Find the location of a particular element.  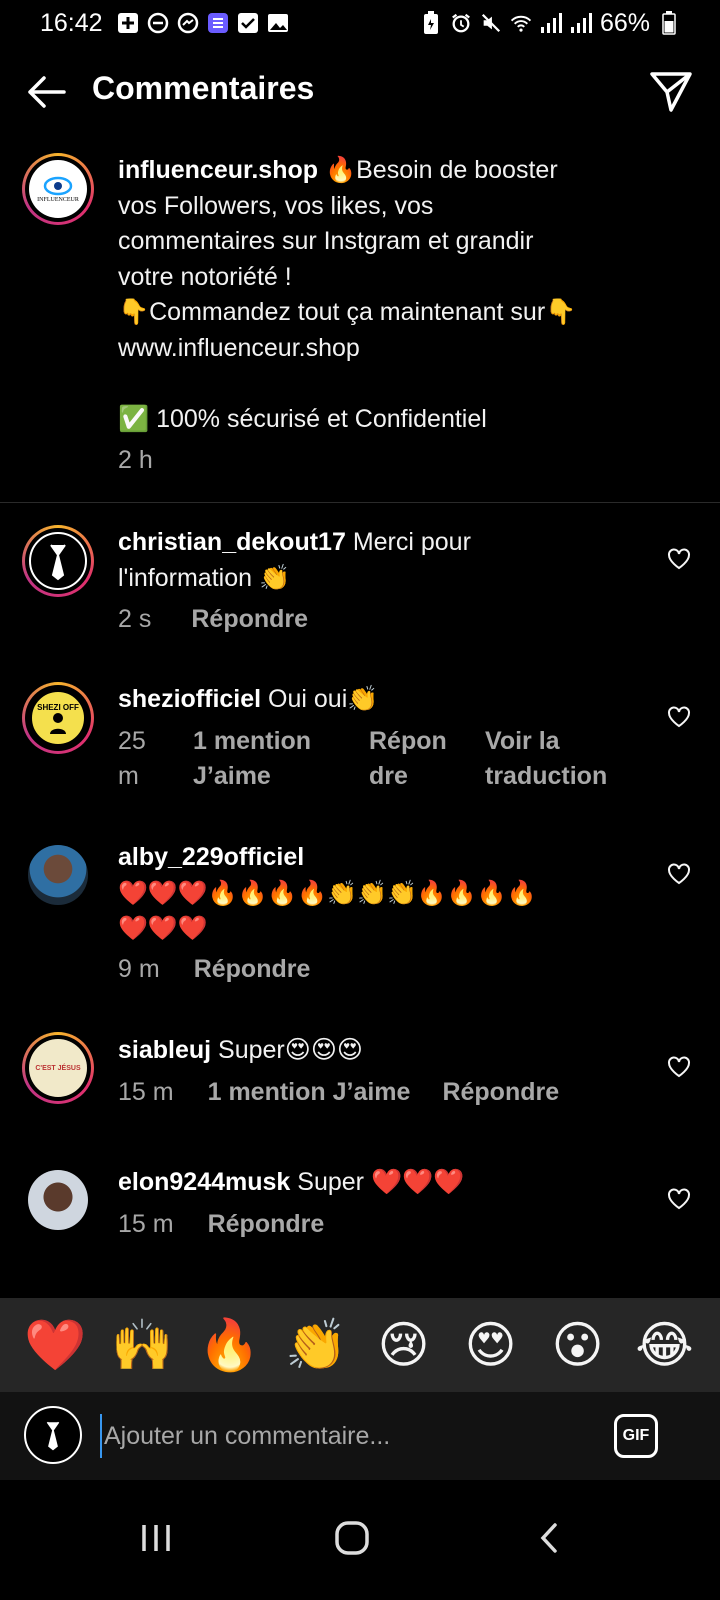

emoji-crying-button: 😢 is located at coordinates (404, 1345).